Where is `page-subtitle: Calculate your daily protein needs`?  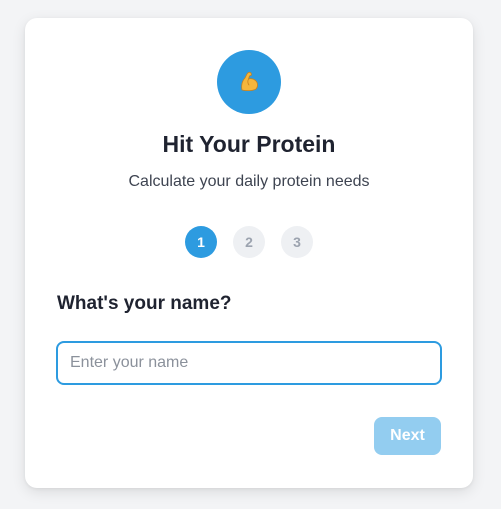 page-subtitle: Calculate your daily protein needs is located at coordinates (249, 181).